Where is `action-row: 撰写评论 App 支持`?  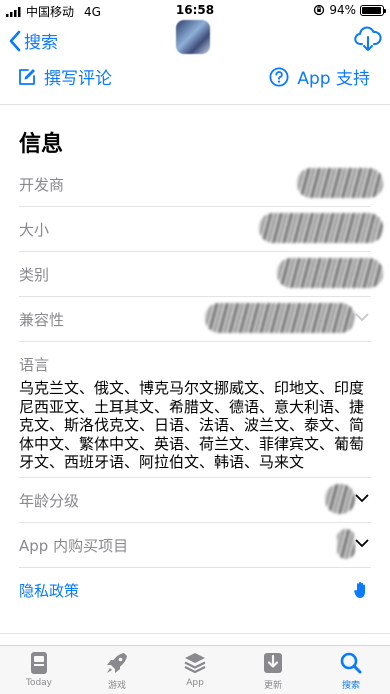 action-row: 撰写评论 App 支持 is located at coordinates (195, 77).